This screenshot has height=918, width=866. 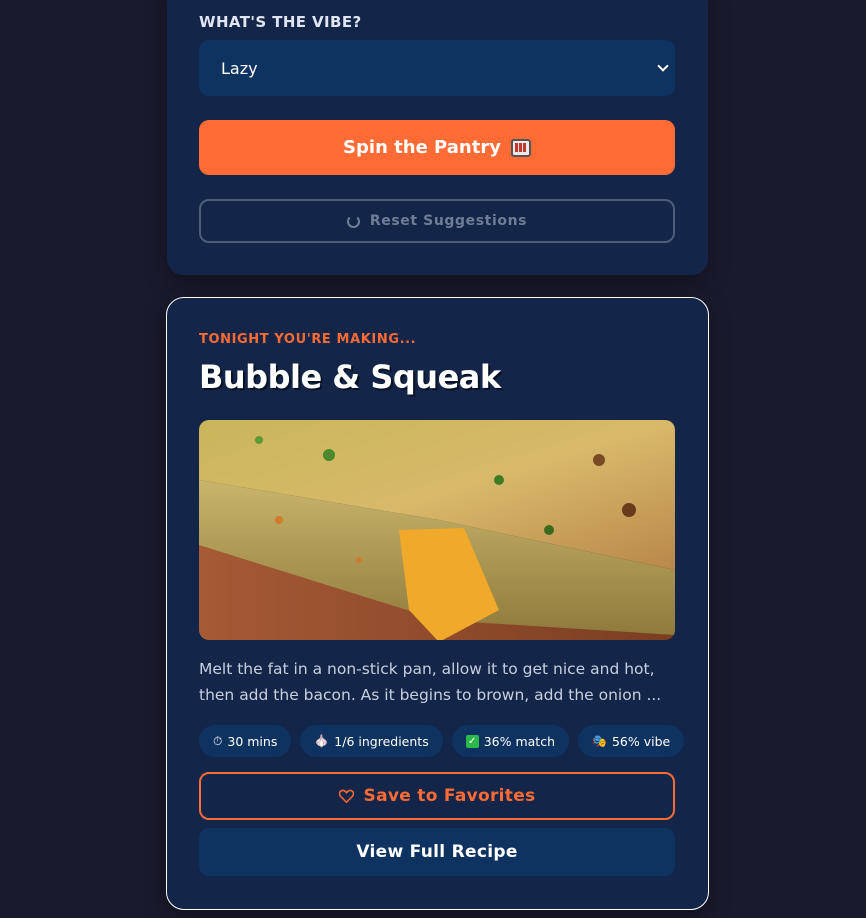 I want to click on ingredients-chip: 🧄 1/6 ingredients, so click(x=371, y=741).